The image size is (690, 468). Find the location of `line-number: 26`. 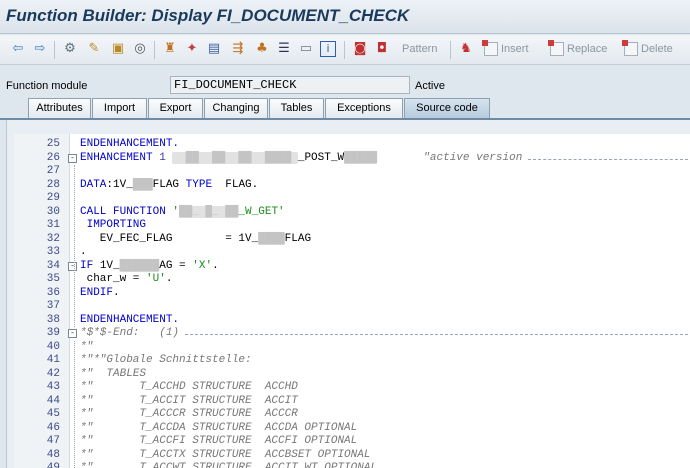

line-number: 26 is located at coordinates (53, 157).